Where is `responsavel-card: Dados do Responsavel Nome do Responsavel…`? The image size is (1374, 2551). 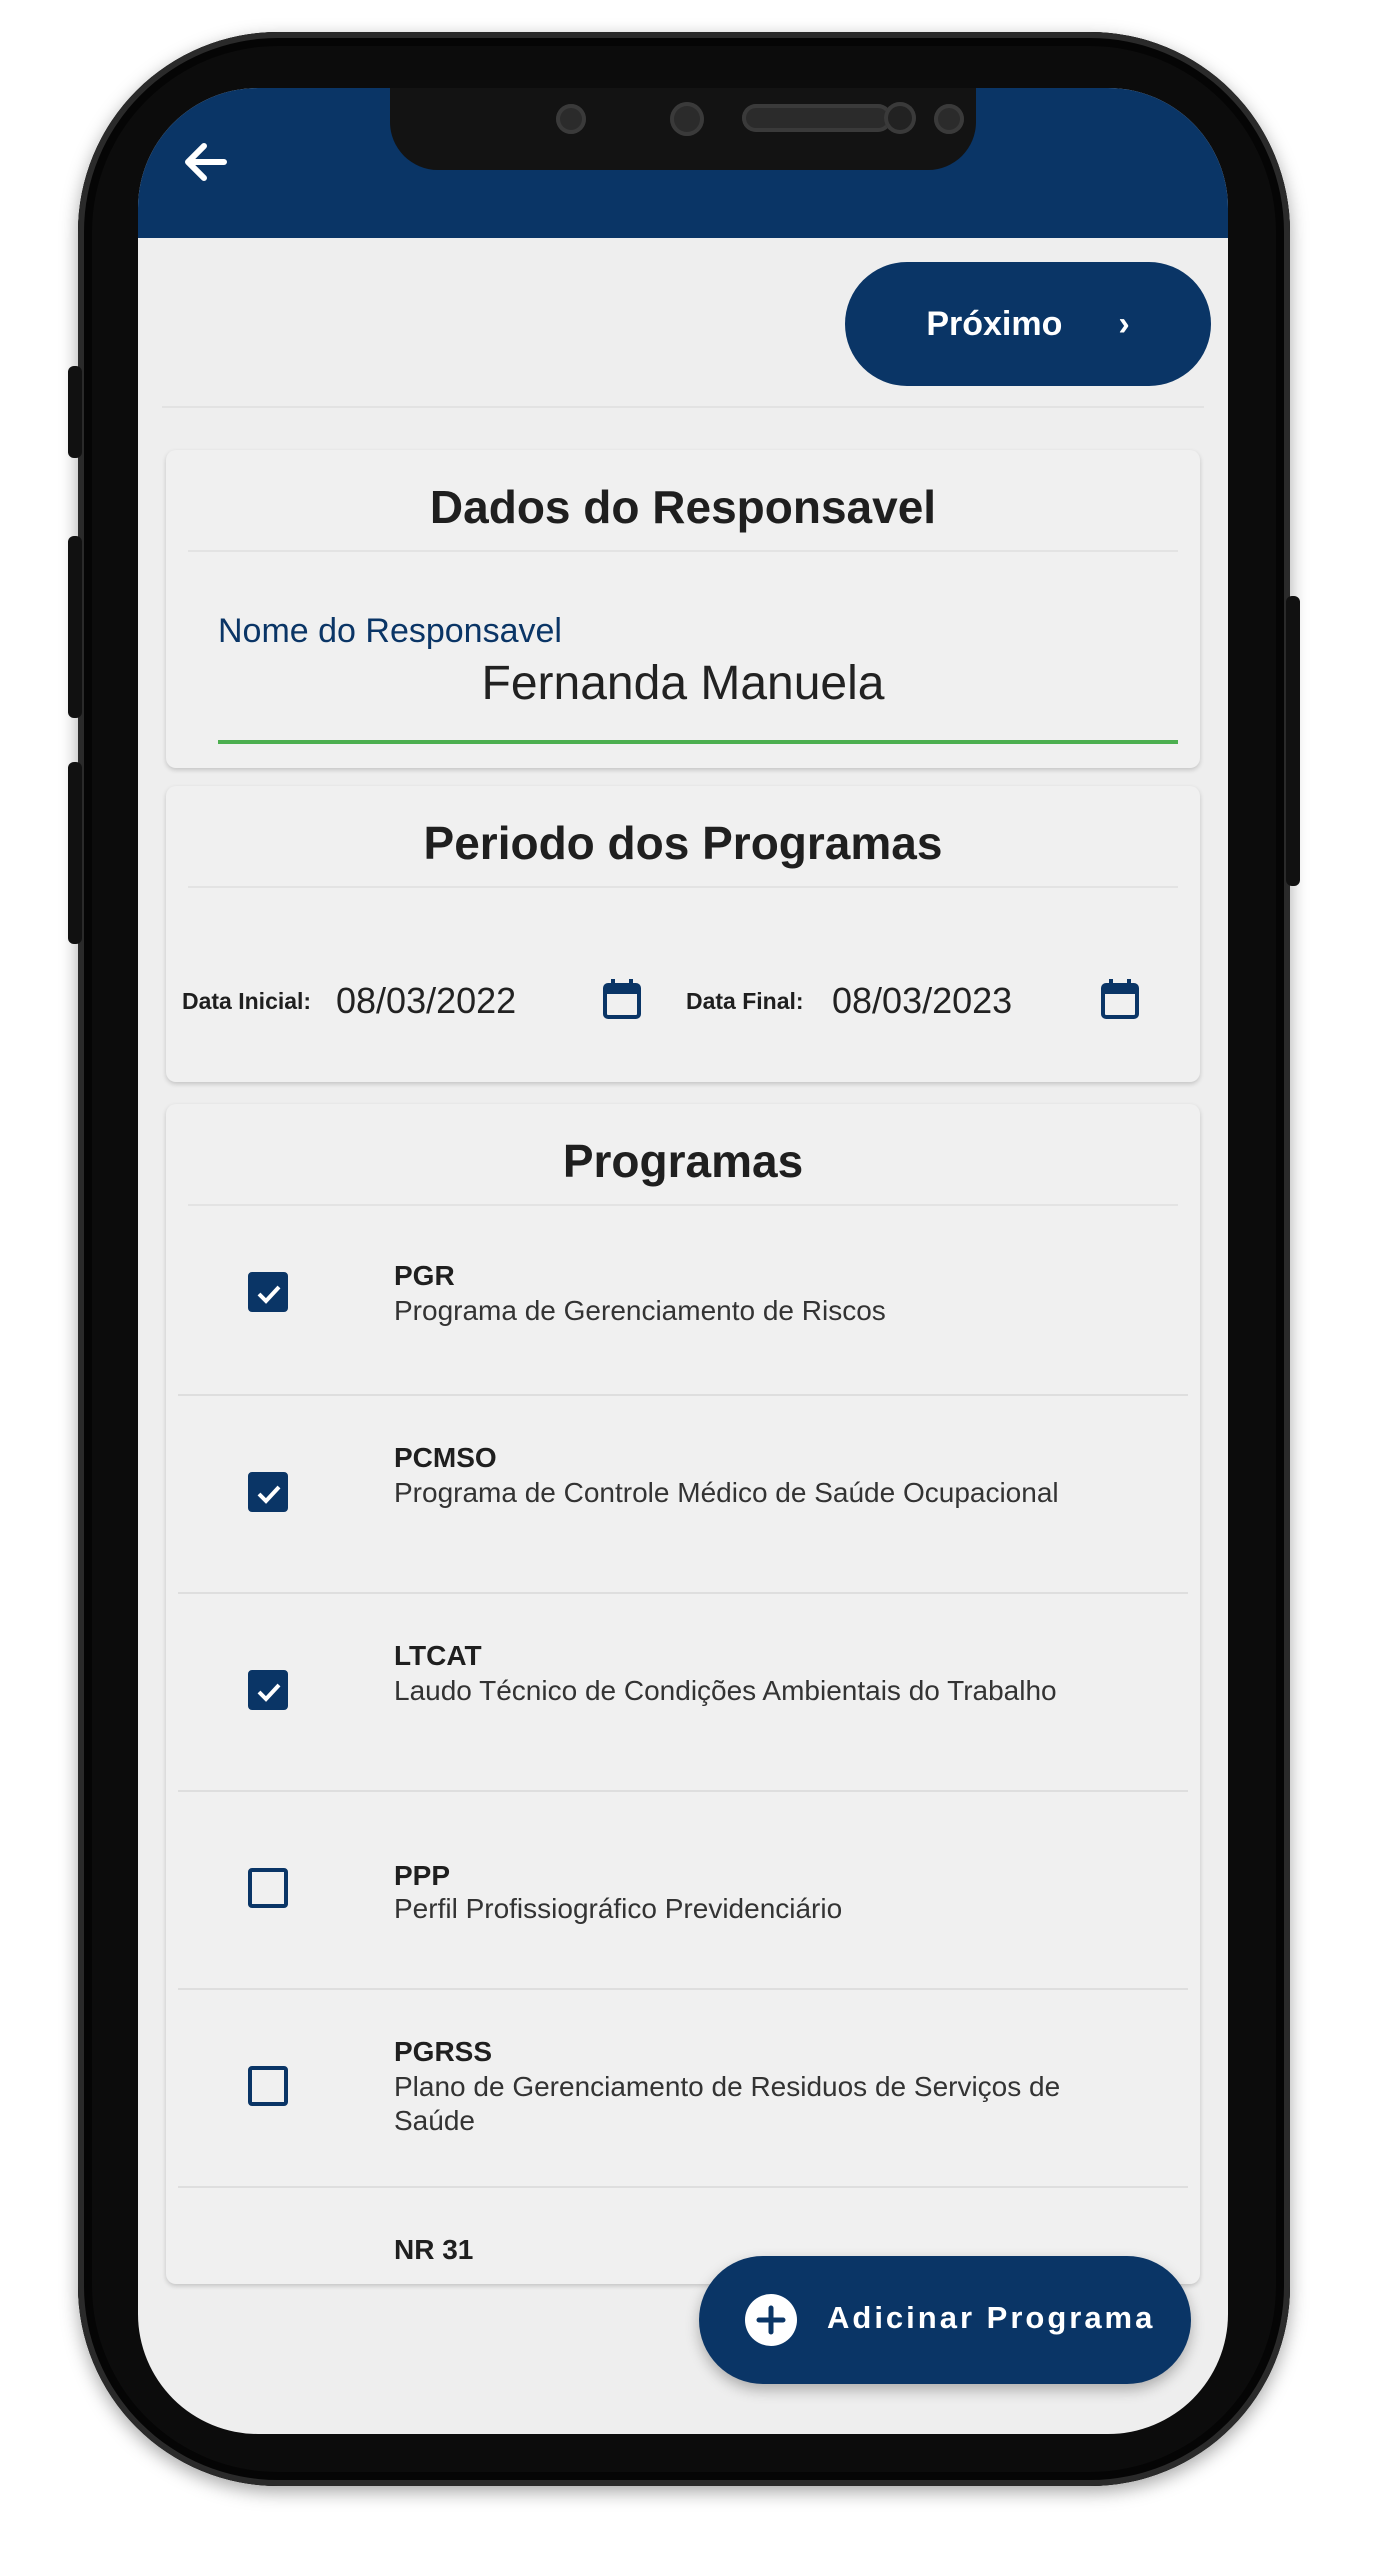 responsavel-card: Dados do Responsavel Nome do Responsavel… is located at coordinates (683, 609).